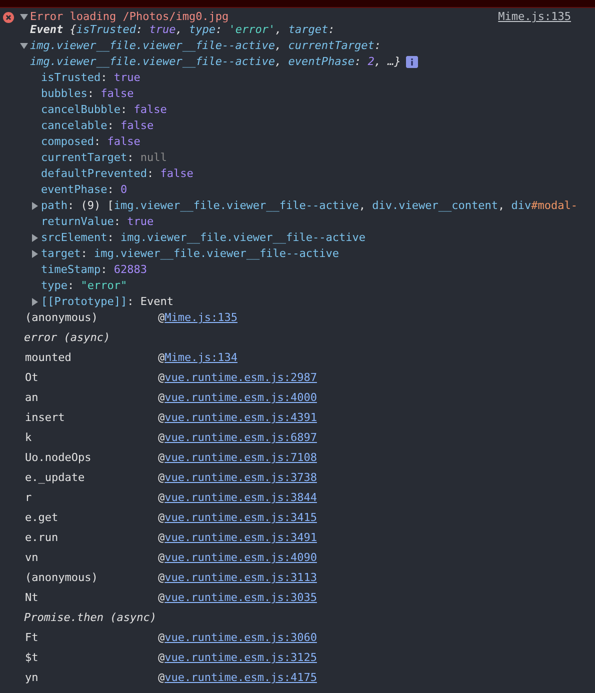 This screenshot has height=693, width=595. Describe the element at coordinates (240, 678) in the screenshot. I see `source-link: vue.runtime.esm.js:4175` at that location.